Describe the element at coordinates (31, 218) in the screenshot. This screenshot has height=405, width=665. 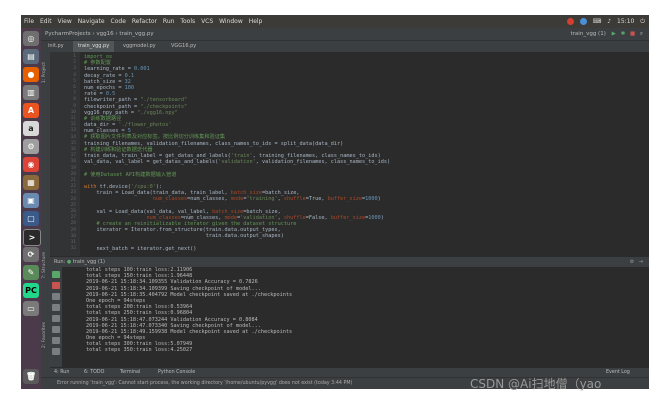
I see `image-viewer-icon: ▢` at that location.